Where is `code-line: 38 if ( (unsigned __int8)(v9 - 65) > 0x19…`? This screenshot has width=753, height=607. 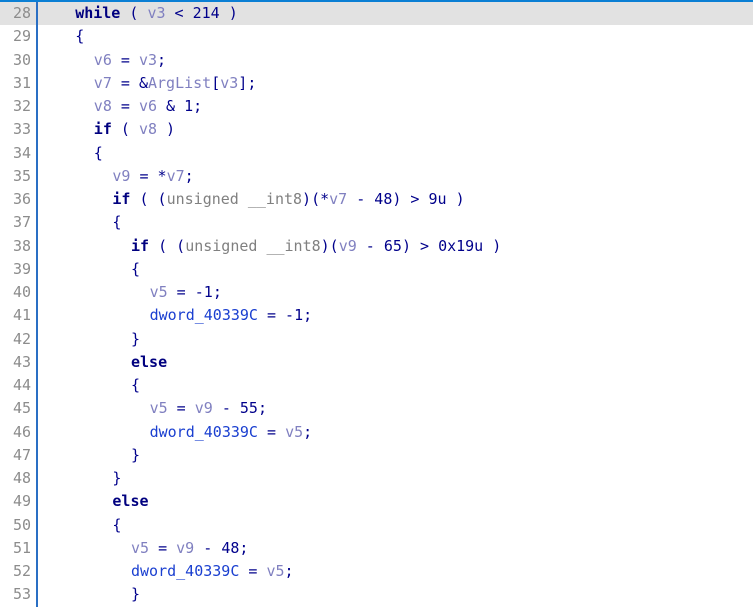 code-line: 38 if ( (unsigned __int8)(v9 - 65) > 0x19… is located at coordinates (376, 246).